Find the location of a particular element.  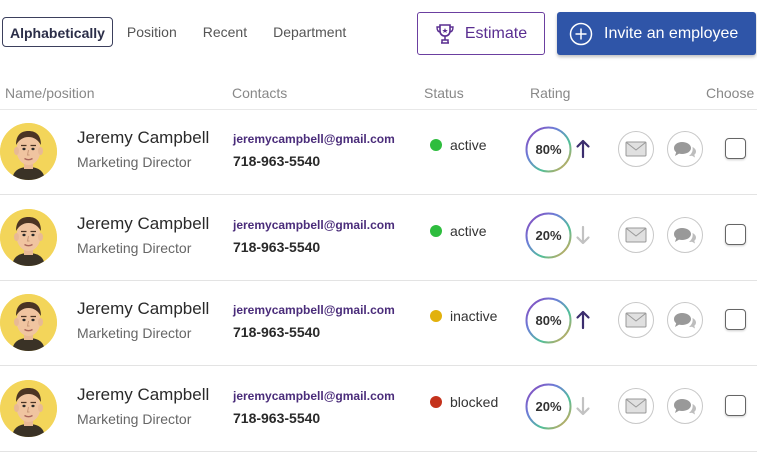

column-rating: Rating is located at coordinates (550, 93).